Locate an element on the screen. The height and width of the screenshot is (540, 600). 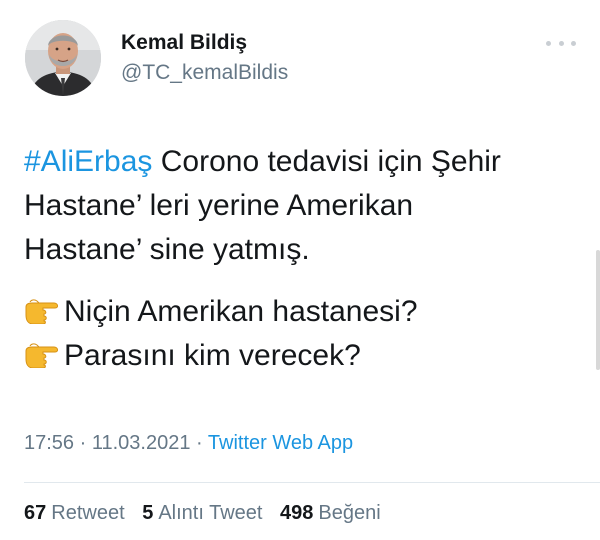
bullet-text-2: Parasını kim verecek? is located at coordinates (212, 355).